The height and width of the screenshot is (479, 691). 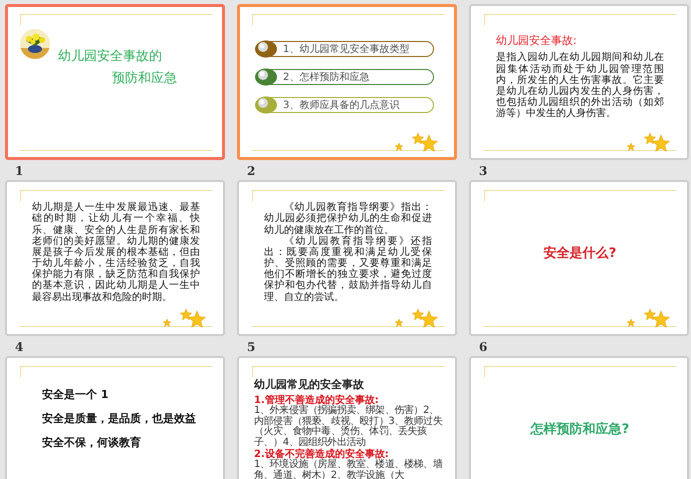 I want to click on pill-label: 1、幼儿园常见安全事故类型, so click(x=346, y=49).